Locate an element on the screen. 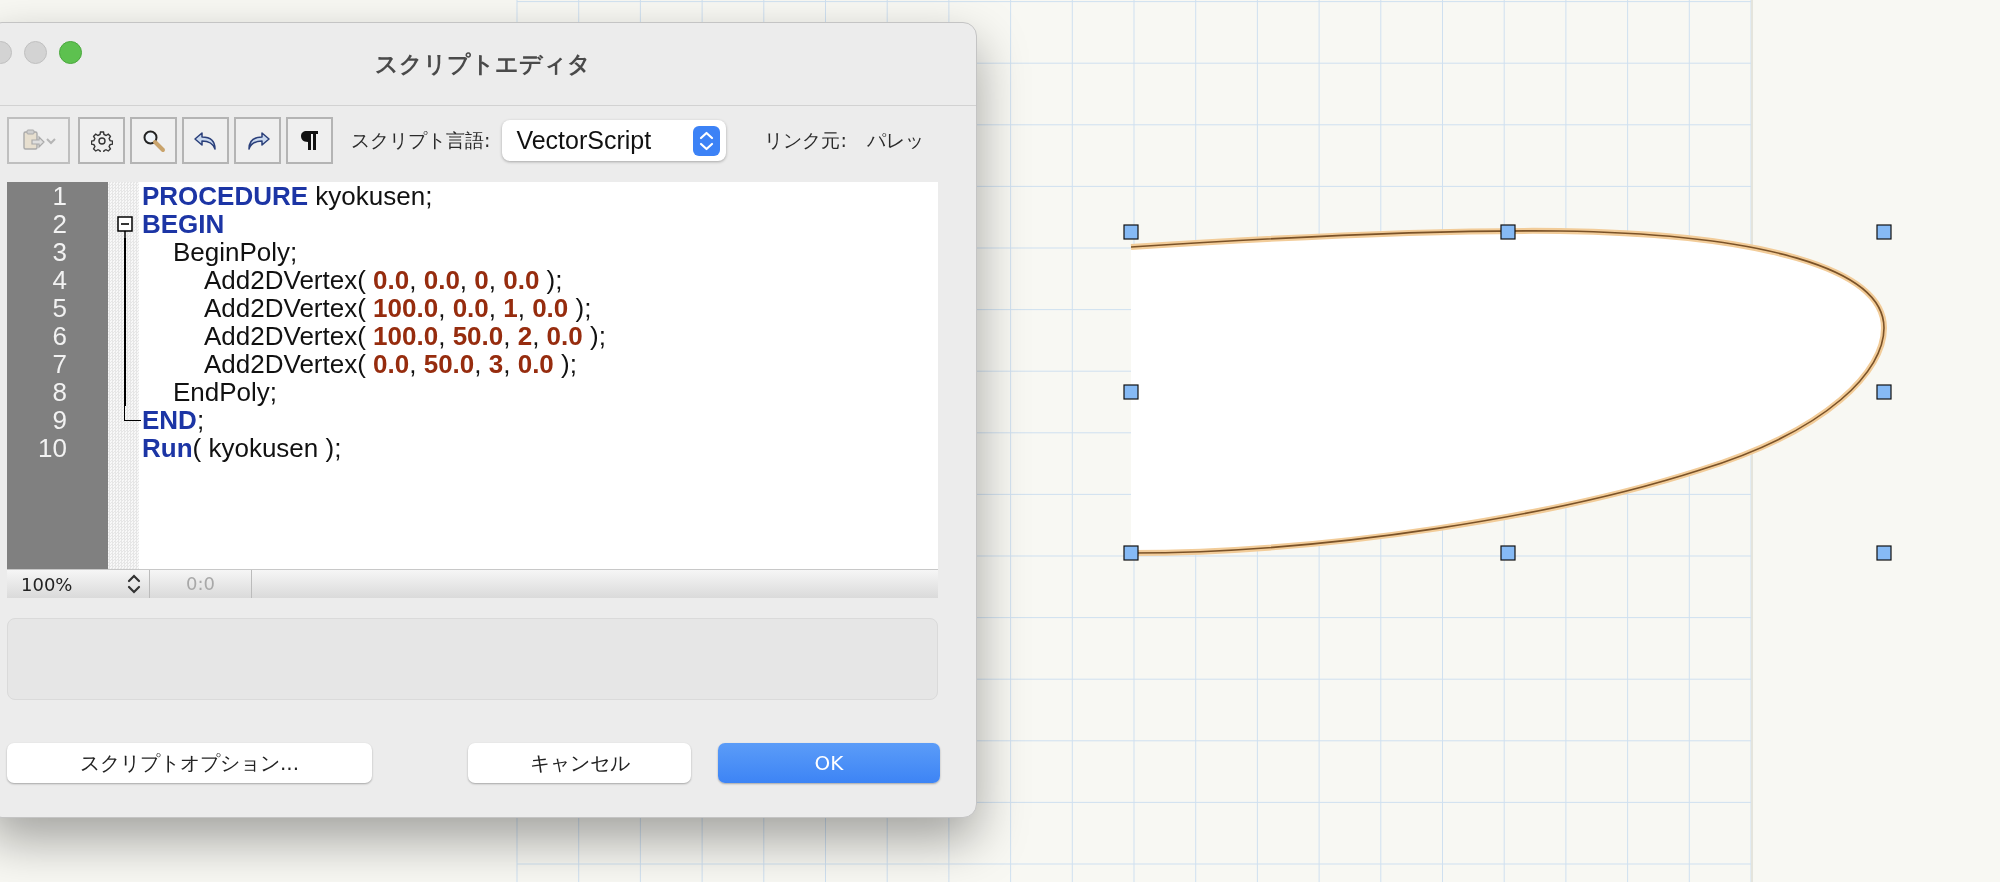  link-source-label: リンク元: is located at coordinates (805, 140).